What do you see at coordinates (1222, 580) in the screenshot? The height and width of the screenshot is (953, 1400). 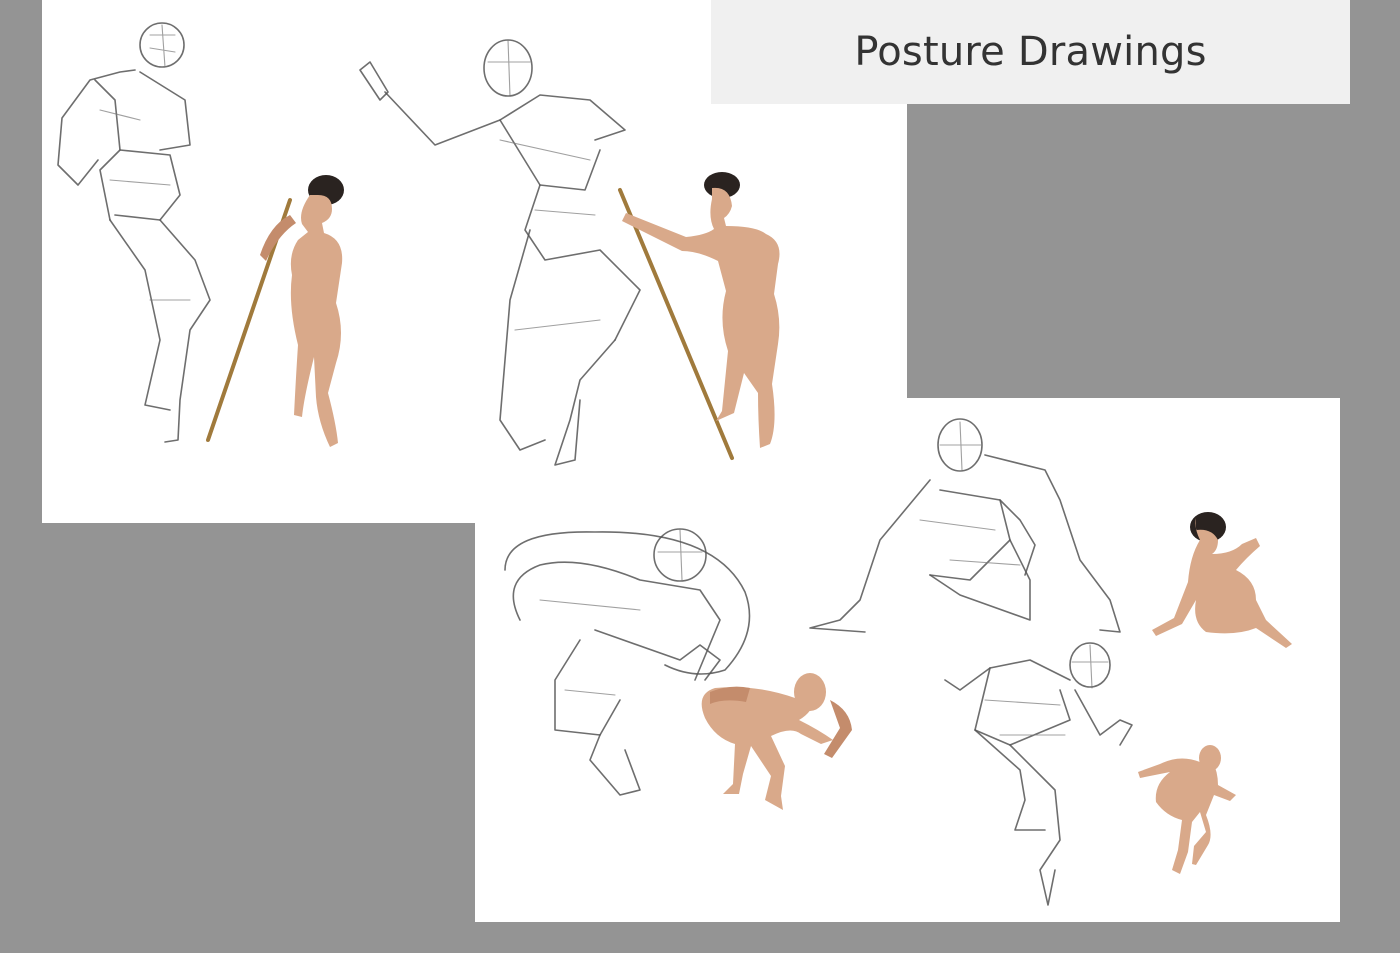 I see `photo-woman-seated` at bounding box center [1222, 580].